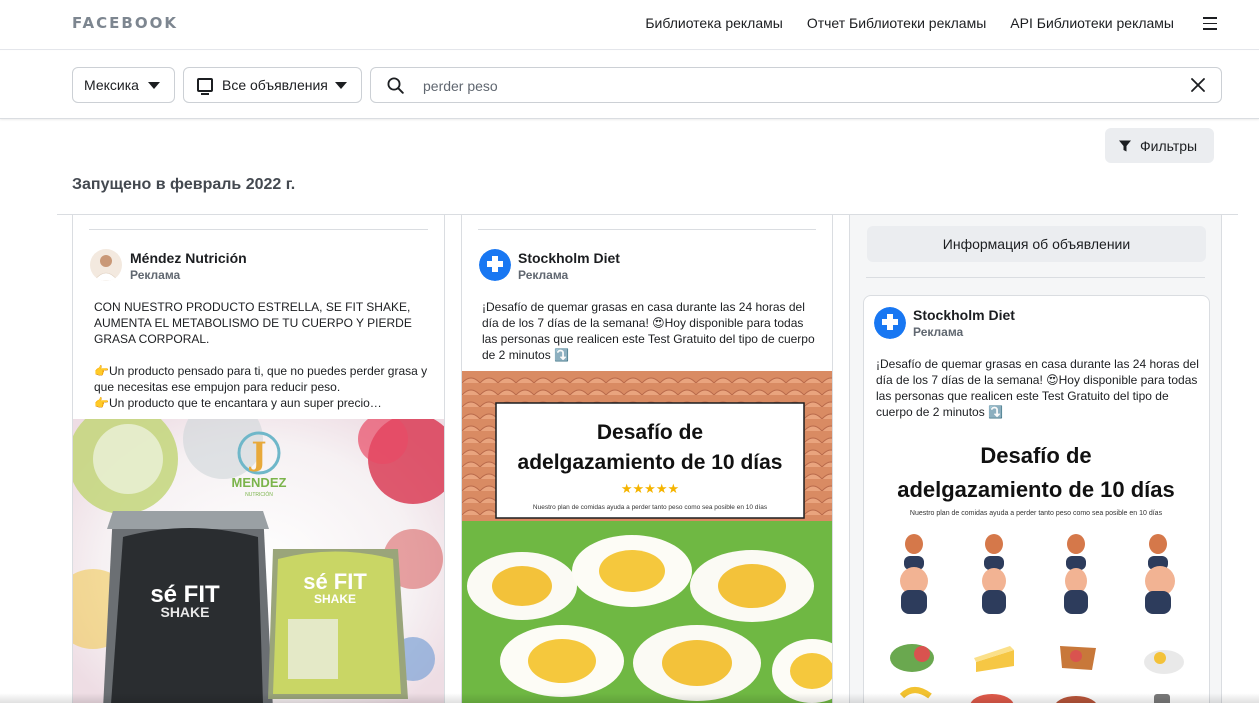 Image resolution: width=1259 pixels, height=703 pixels. I want to click on brand-letter: J, so click(257, 454).